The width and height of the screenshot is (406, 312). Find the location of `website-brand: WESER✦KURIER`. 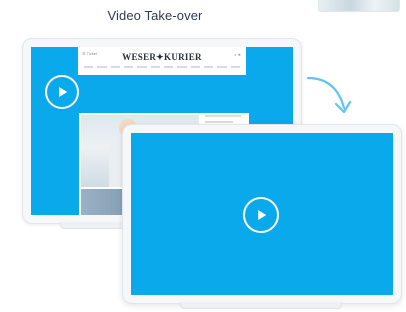

website-brand: WESER✦KURIER is located at coordinates (162, 57).